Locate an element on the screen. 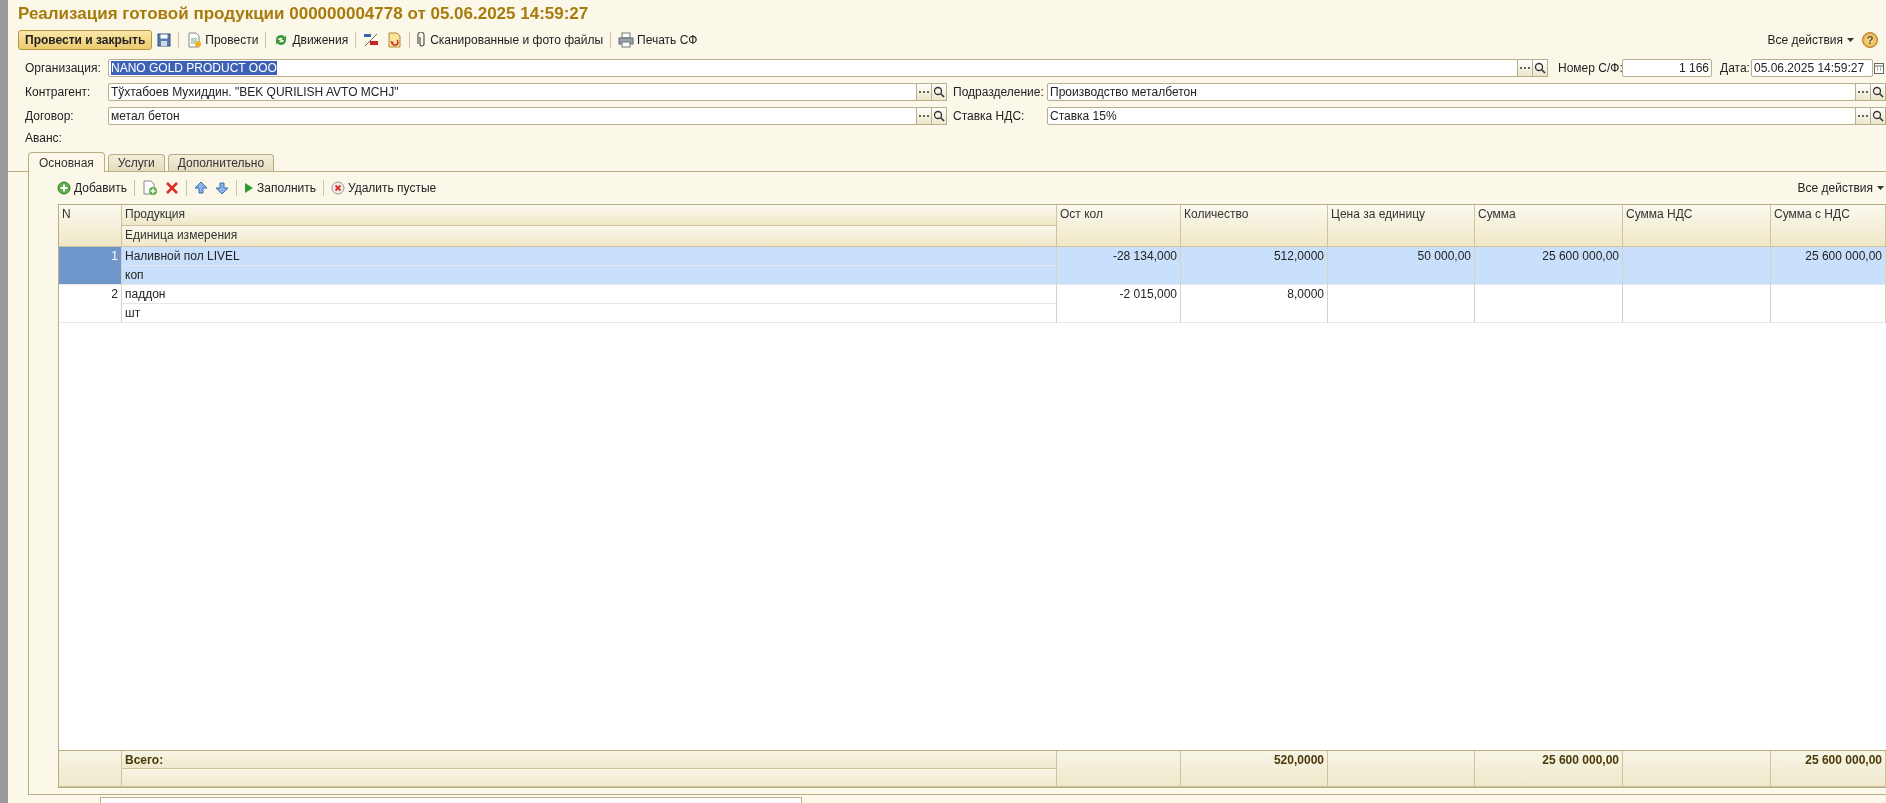 The width and height of the screenshot is (1886, 803). table-cell: -2 015,000 is located at coordinates (1119, 304).